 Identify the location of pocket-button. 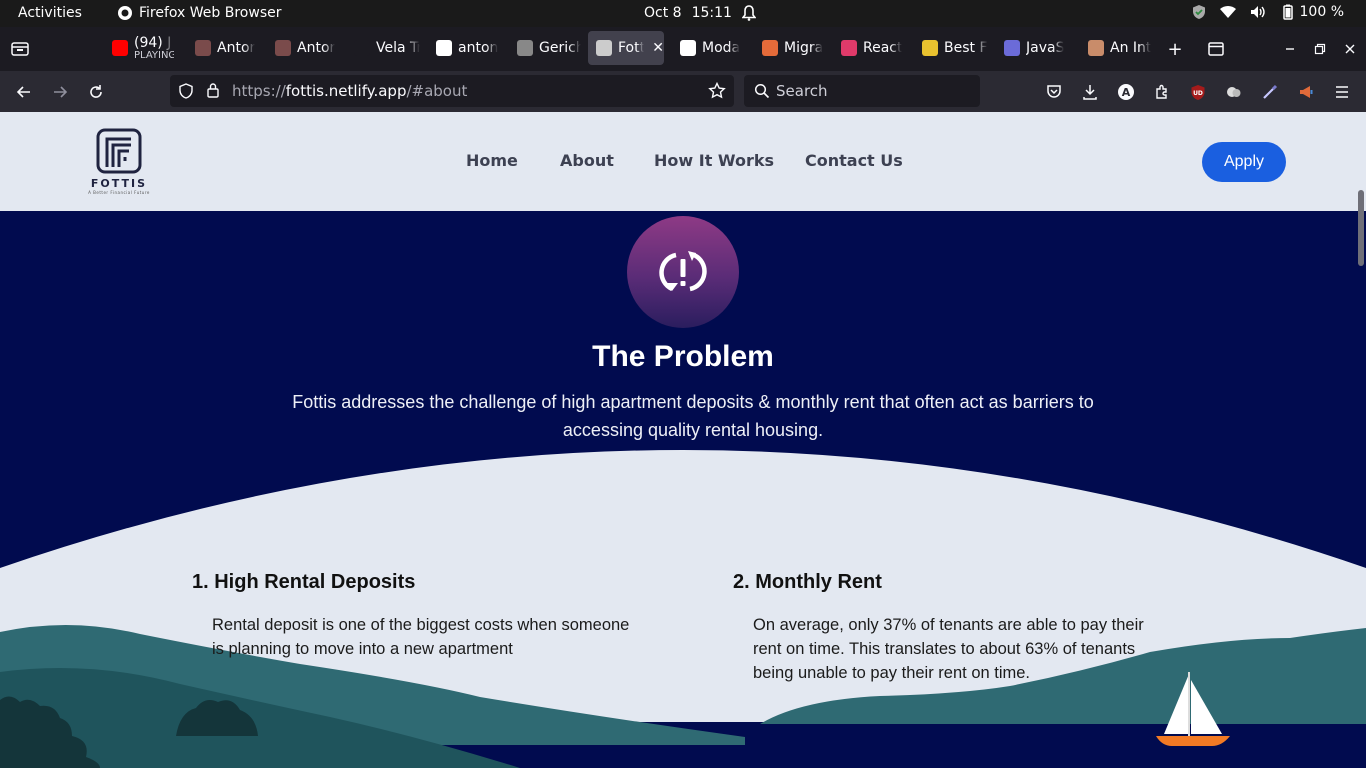
(1054, 92).